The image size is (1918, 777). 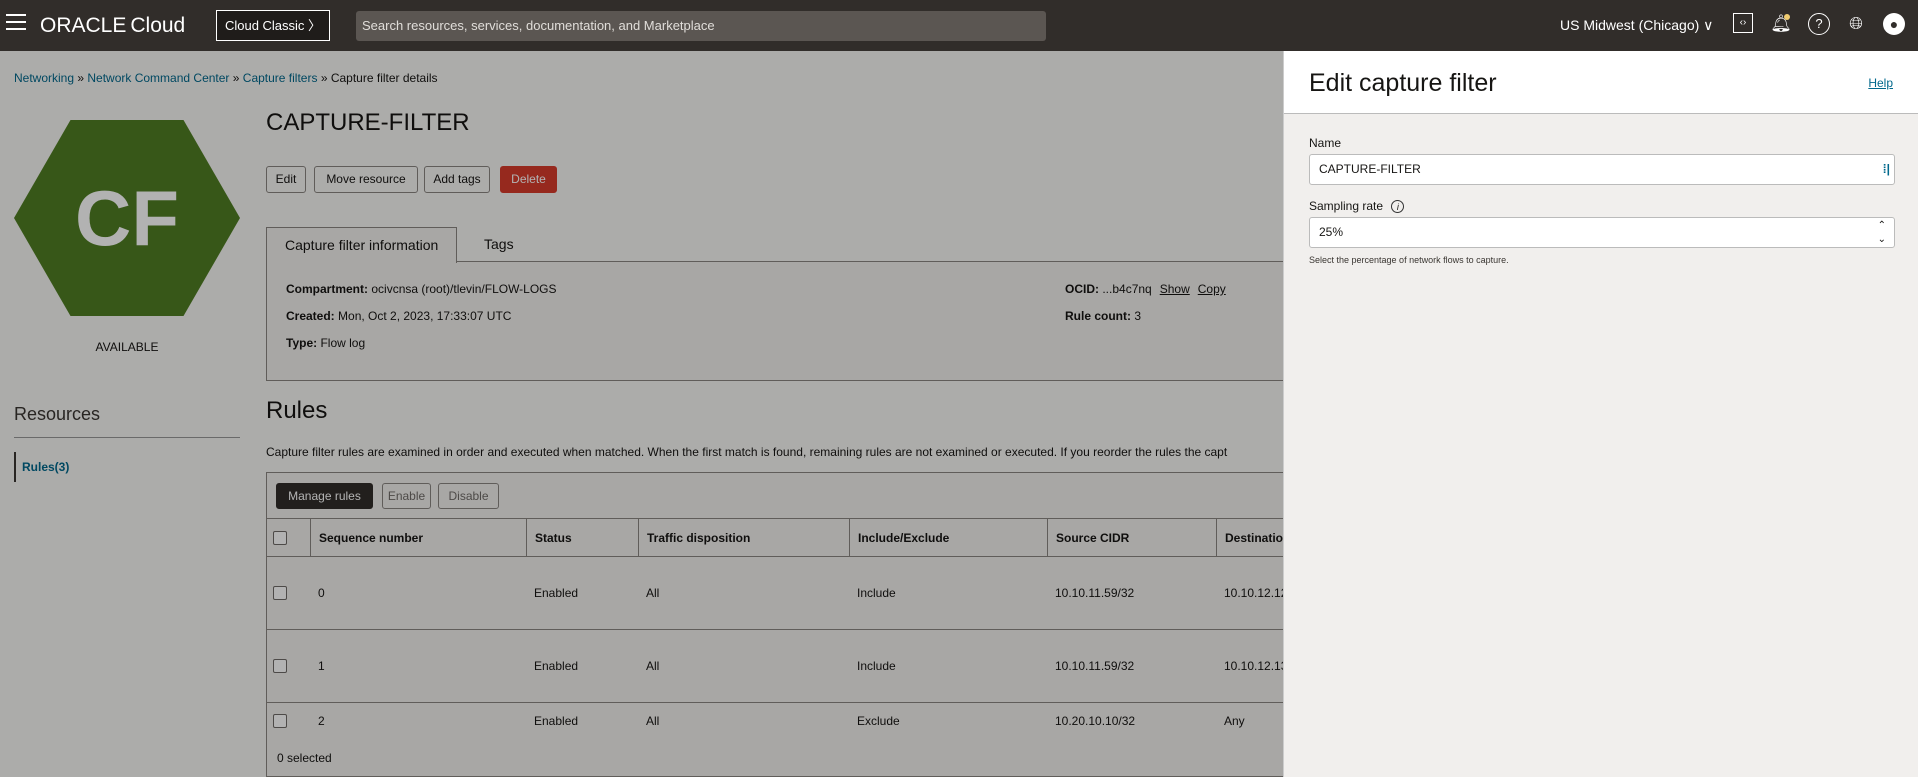 What do you see at coordinates (1894, 24) in the screenshot?
I see `user-avatar-icon: ●` at bounding box center [1894, 24].